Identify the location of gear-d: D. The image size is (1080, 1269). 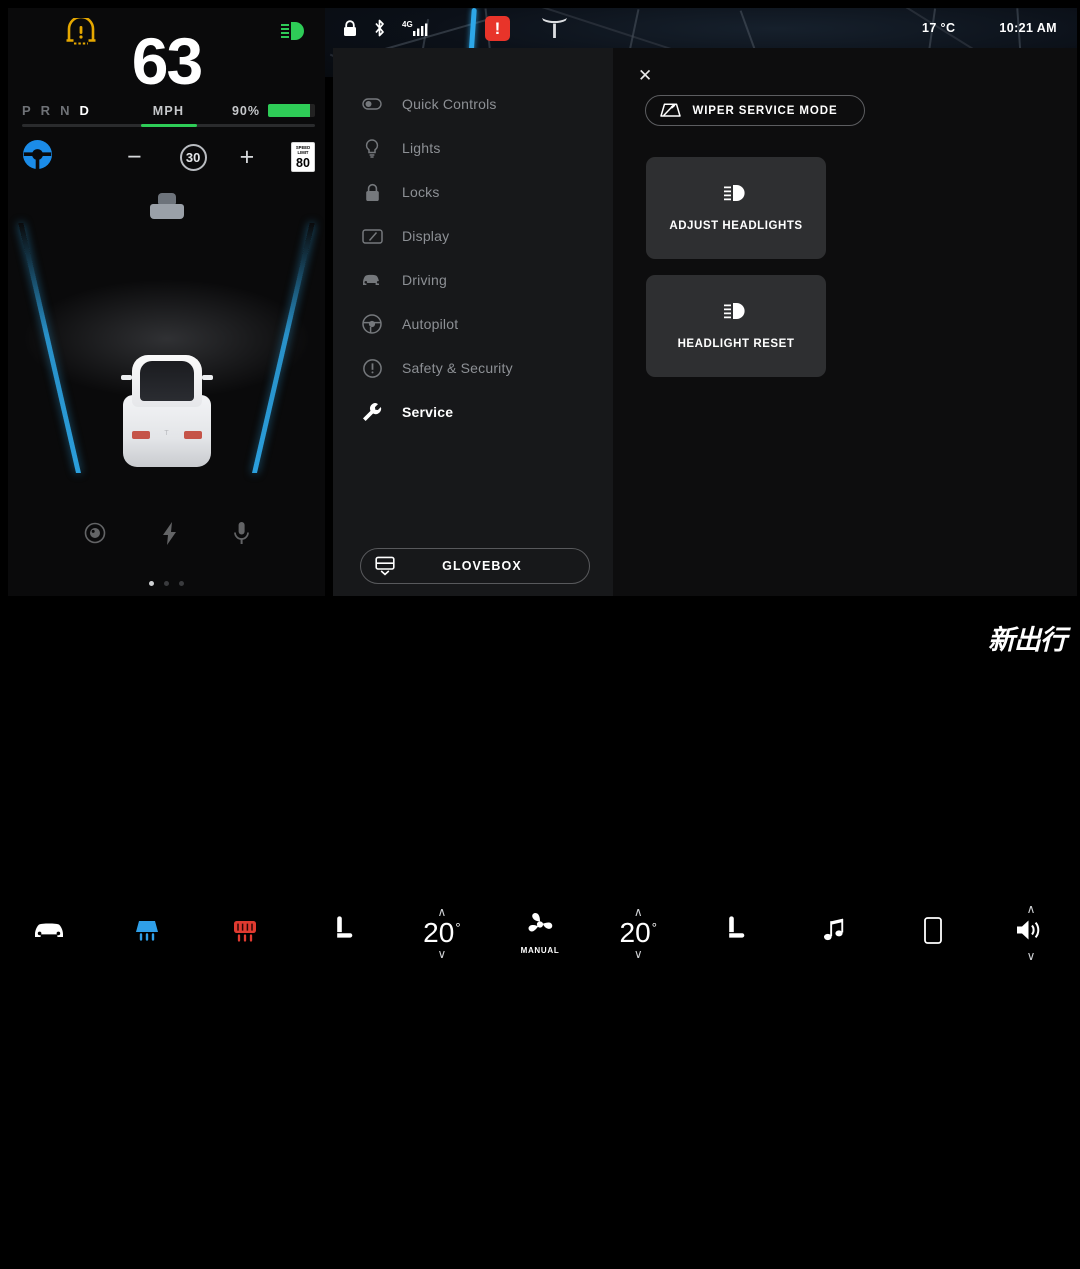
(84, 110).